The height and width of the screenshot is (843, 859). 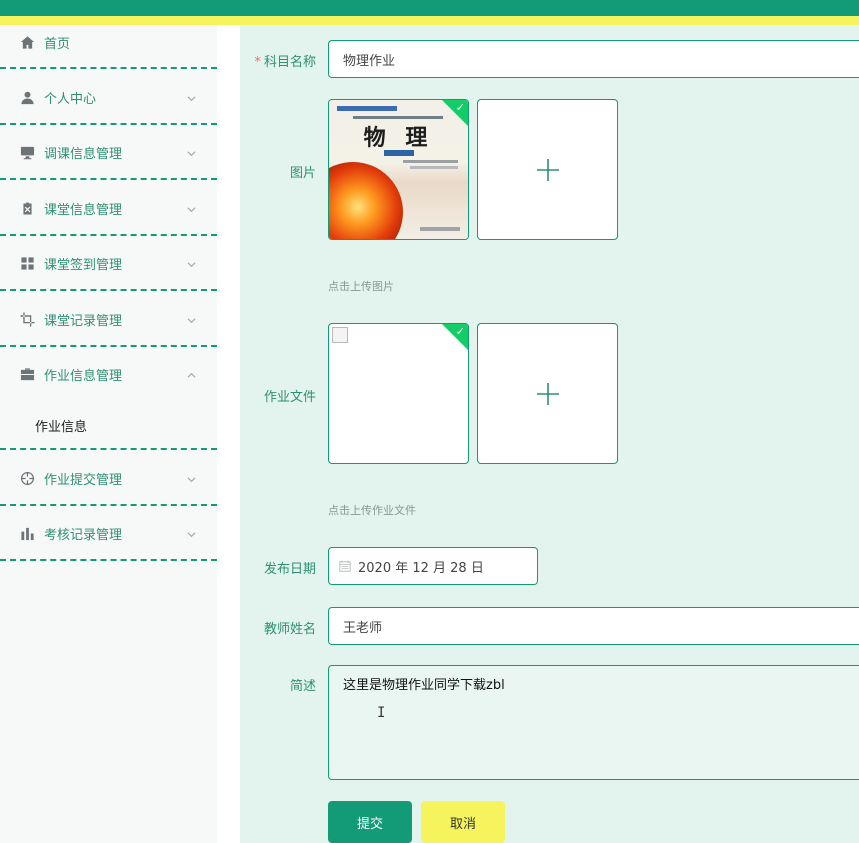 I want to click on clipboard-icon, so click(x=27, y=208).